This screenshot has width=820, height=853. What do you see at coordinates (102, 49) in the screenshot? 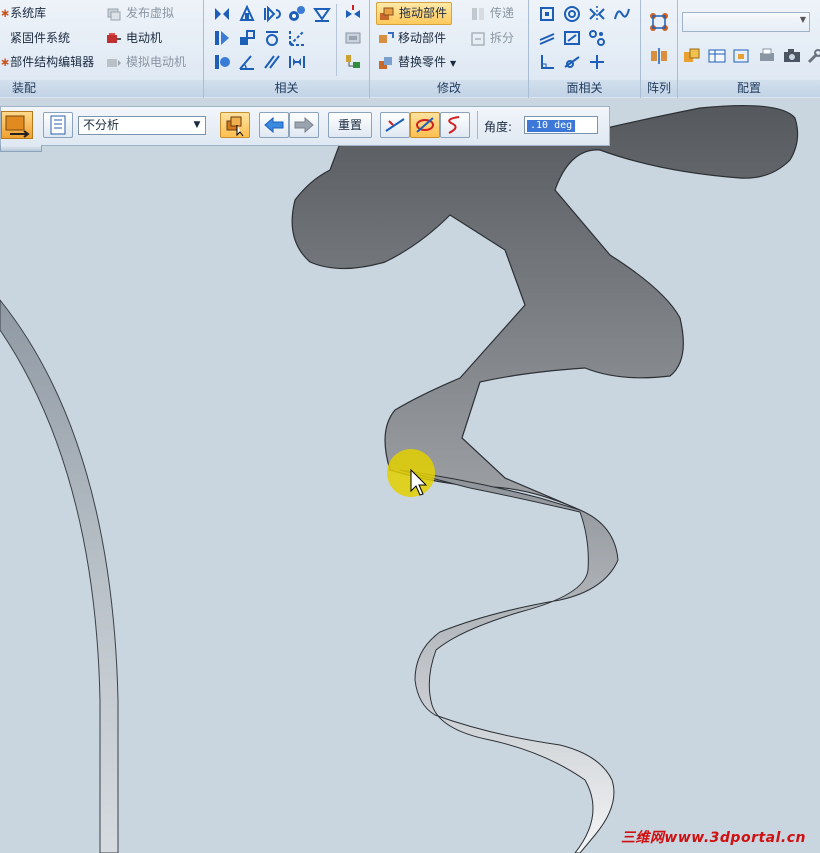
I see `ribbon-group-assembly: ∗系统库 紧固件系统 ∗部件结构编辑器 发布虚拟 电动机 模拟电动机 装配` at bounding box center [102, 49].